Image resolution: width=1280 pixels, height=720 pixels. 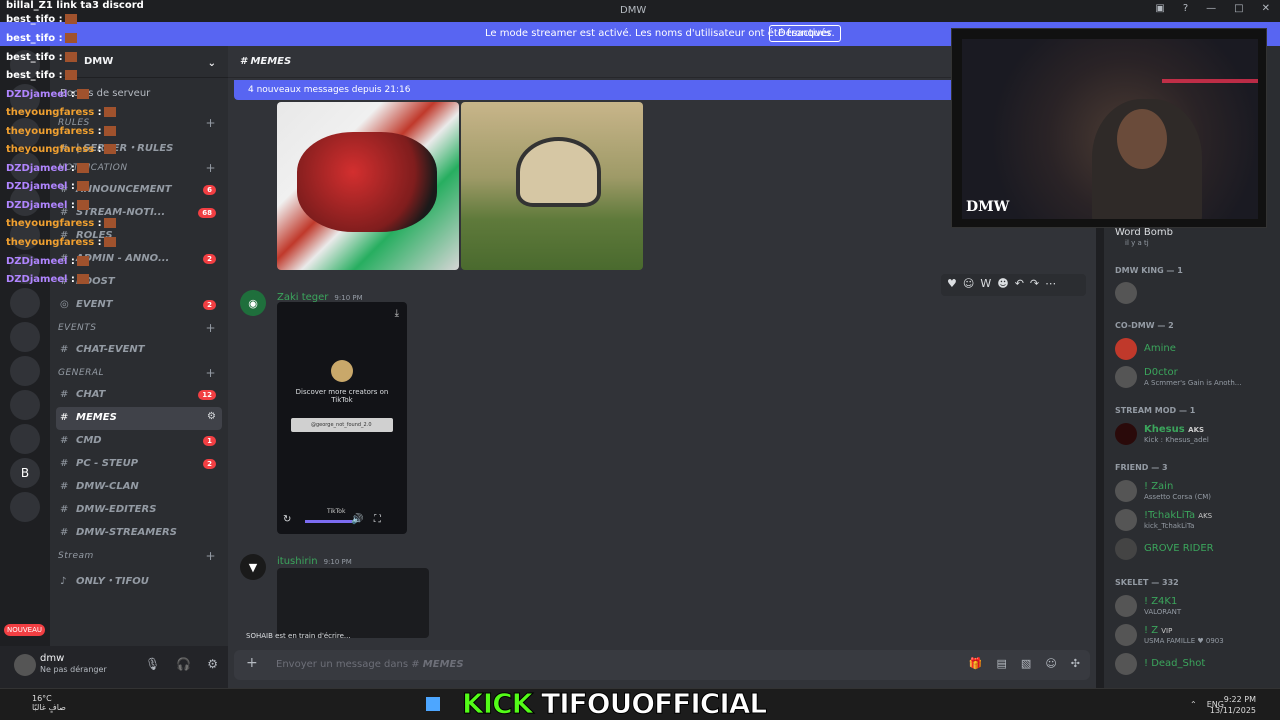 I want to click on mention-badge: 2, so click(x=209, y=259).